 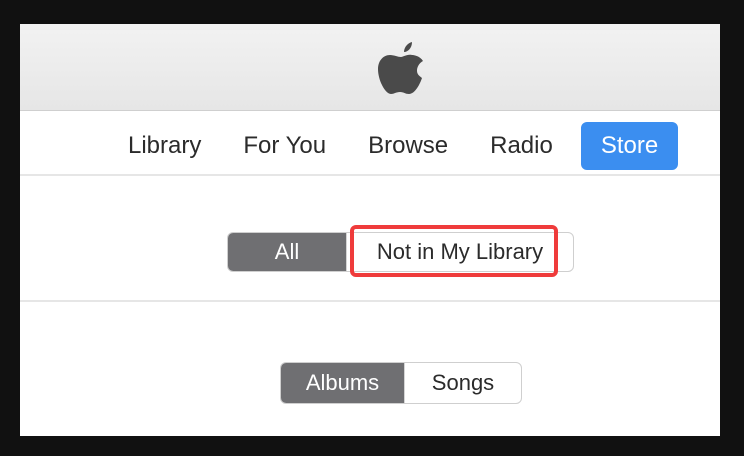 I want to click on nav-radio: Radio, so click(x=521, y=146).